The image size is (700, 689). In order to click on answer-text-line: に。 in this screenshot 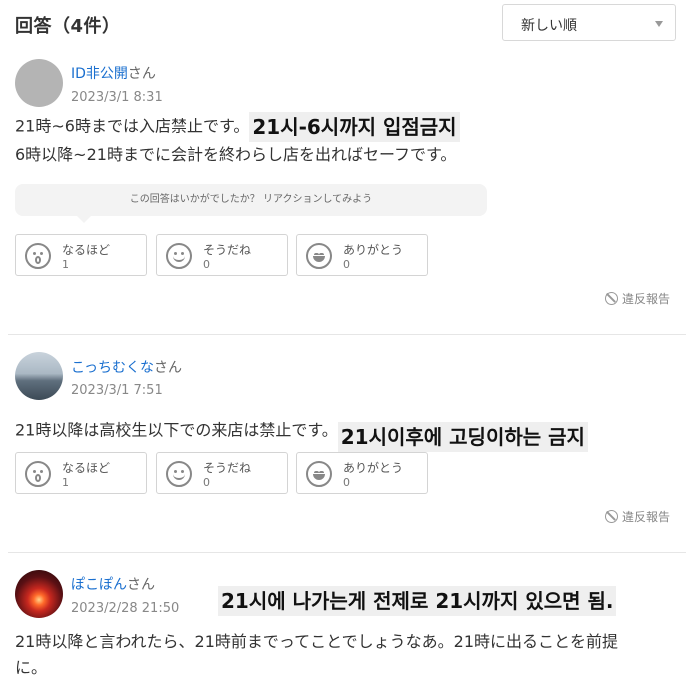, I will do `click(31, 667)`.